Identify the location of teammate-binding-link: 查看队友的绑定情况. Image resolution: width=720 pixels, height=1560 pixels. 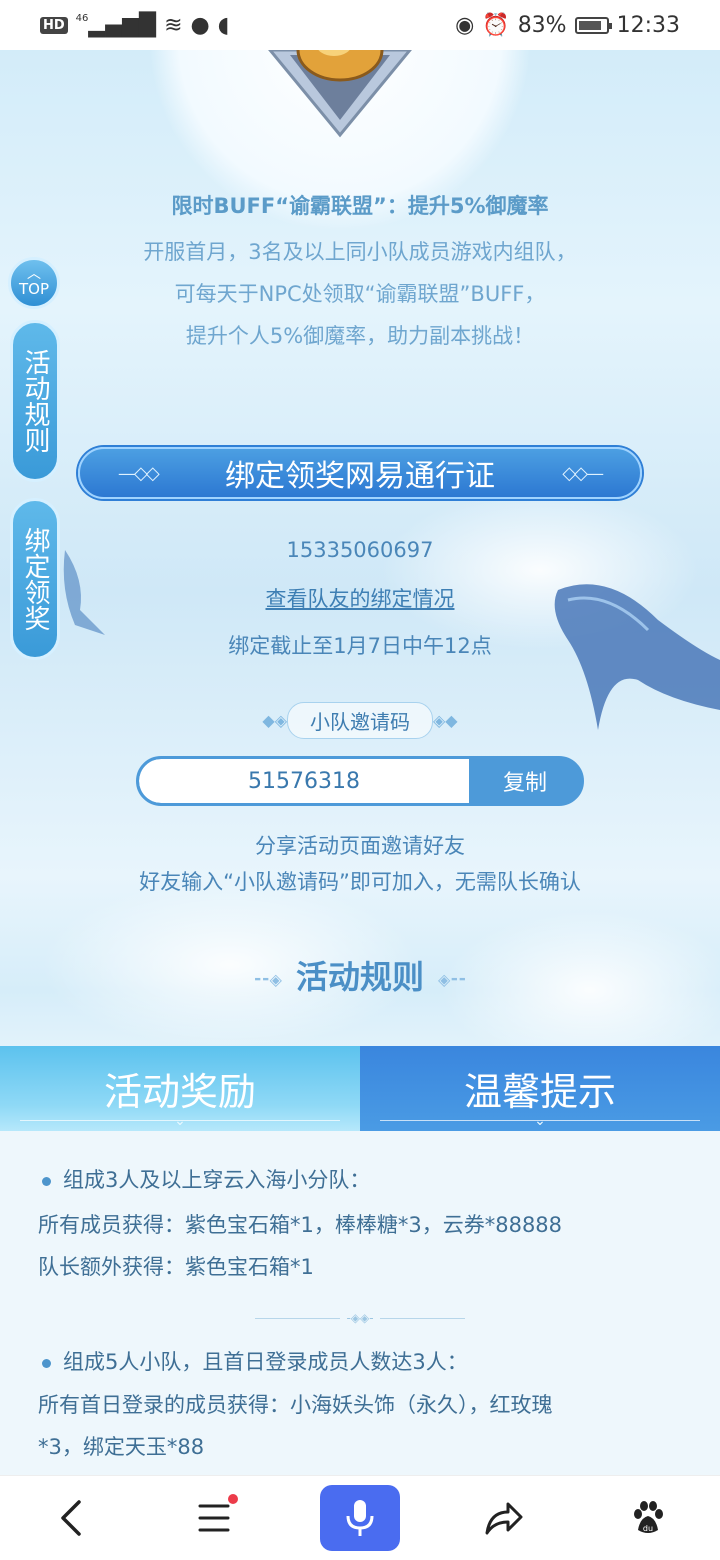
(360, 598).